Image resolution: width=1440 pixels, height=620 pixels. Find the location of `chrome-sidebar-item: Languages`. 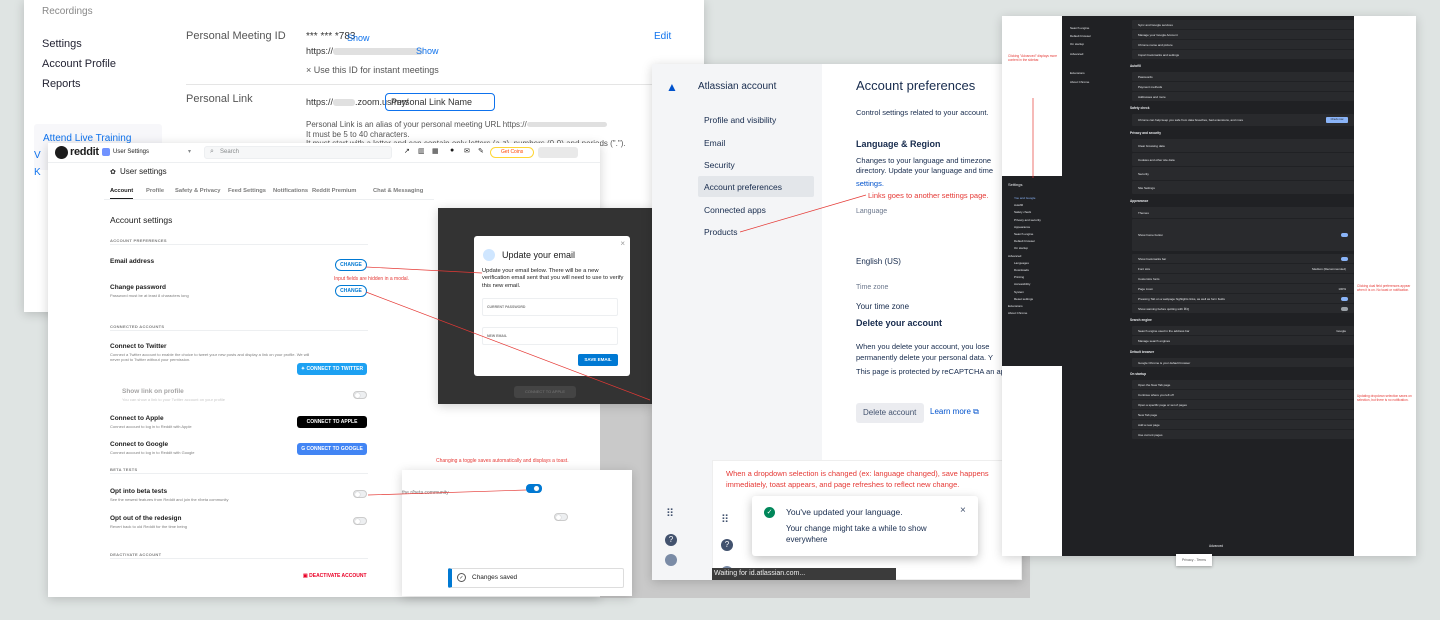

chrome-sidebar-item: Languages is located at coordinates (1021, 263).